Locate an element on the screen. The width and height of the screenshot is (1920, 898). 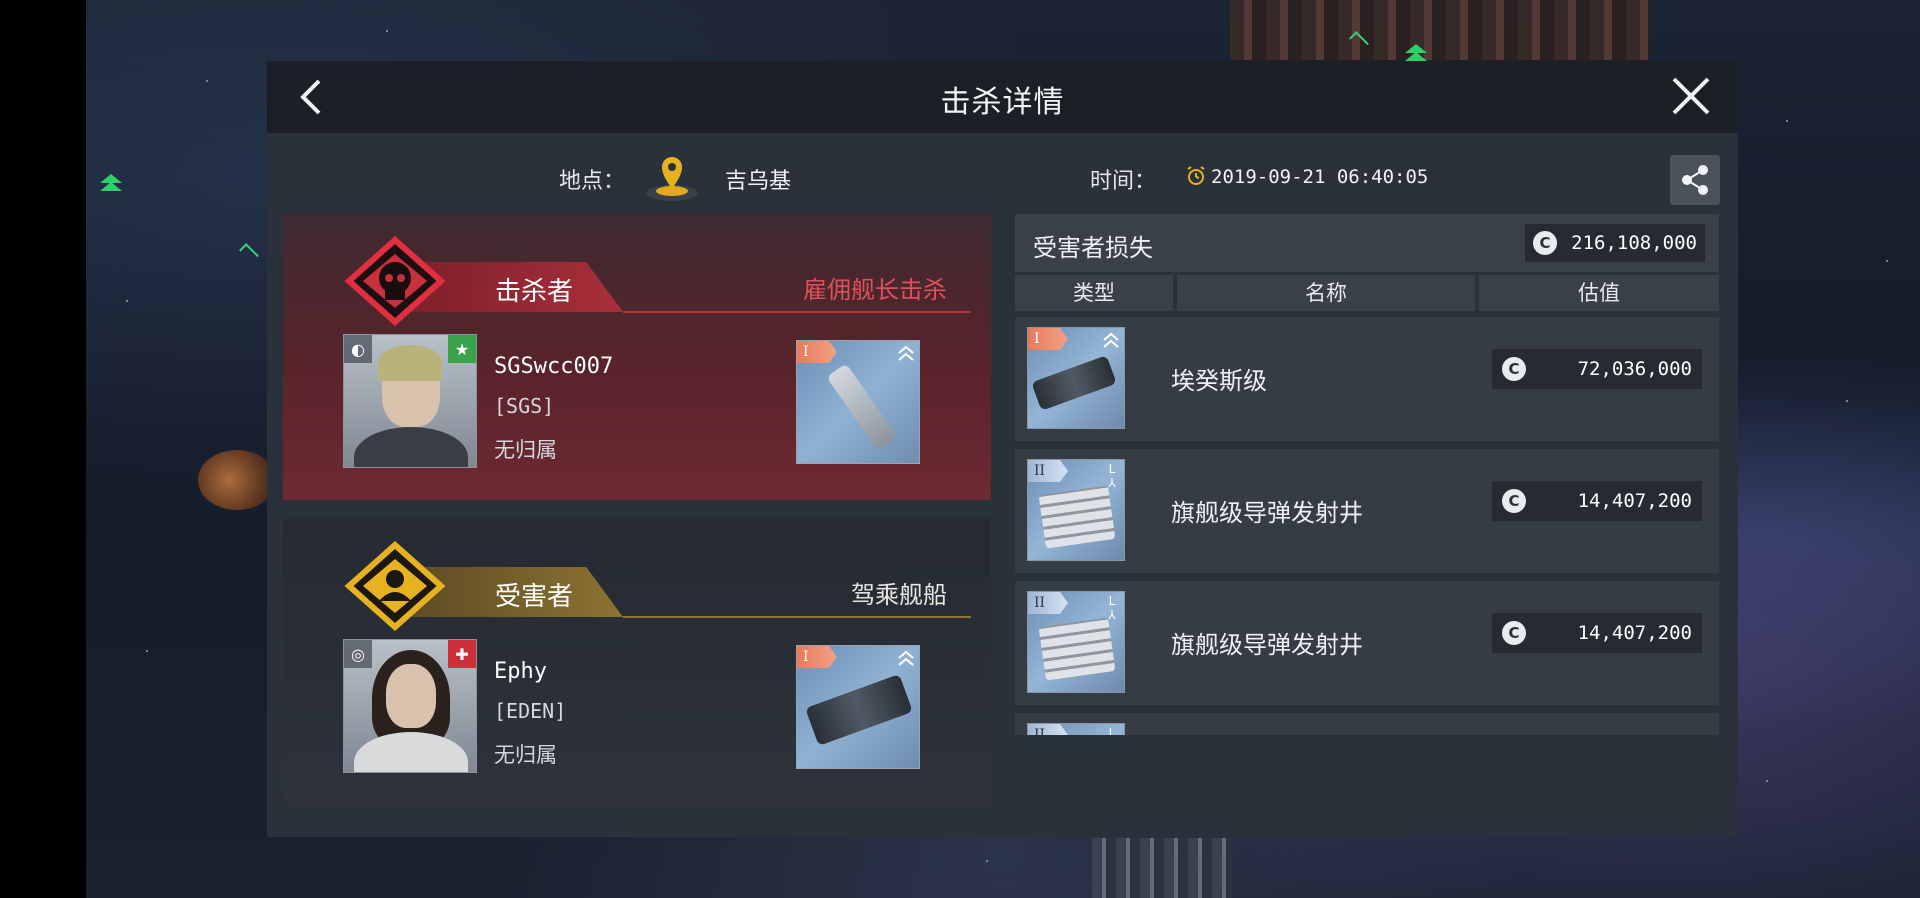
victim-corp: [EDEN] is located at coordinates (530, 711).